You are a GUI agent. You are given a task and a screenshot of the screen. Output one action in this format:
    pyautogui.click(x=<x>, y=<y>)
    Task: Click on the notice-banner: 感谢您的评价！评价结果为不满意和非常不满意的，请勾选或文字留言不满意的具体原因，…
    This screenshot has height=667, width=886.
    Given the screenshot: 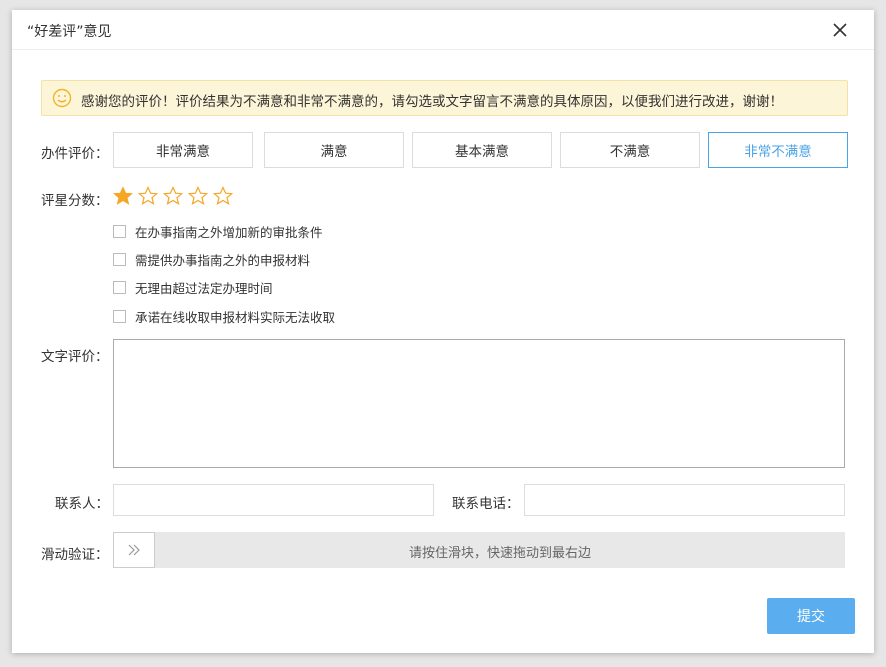 What is the action you would take?
    pyautogui.click(x=444, y=98)
    